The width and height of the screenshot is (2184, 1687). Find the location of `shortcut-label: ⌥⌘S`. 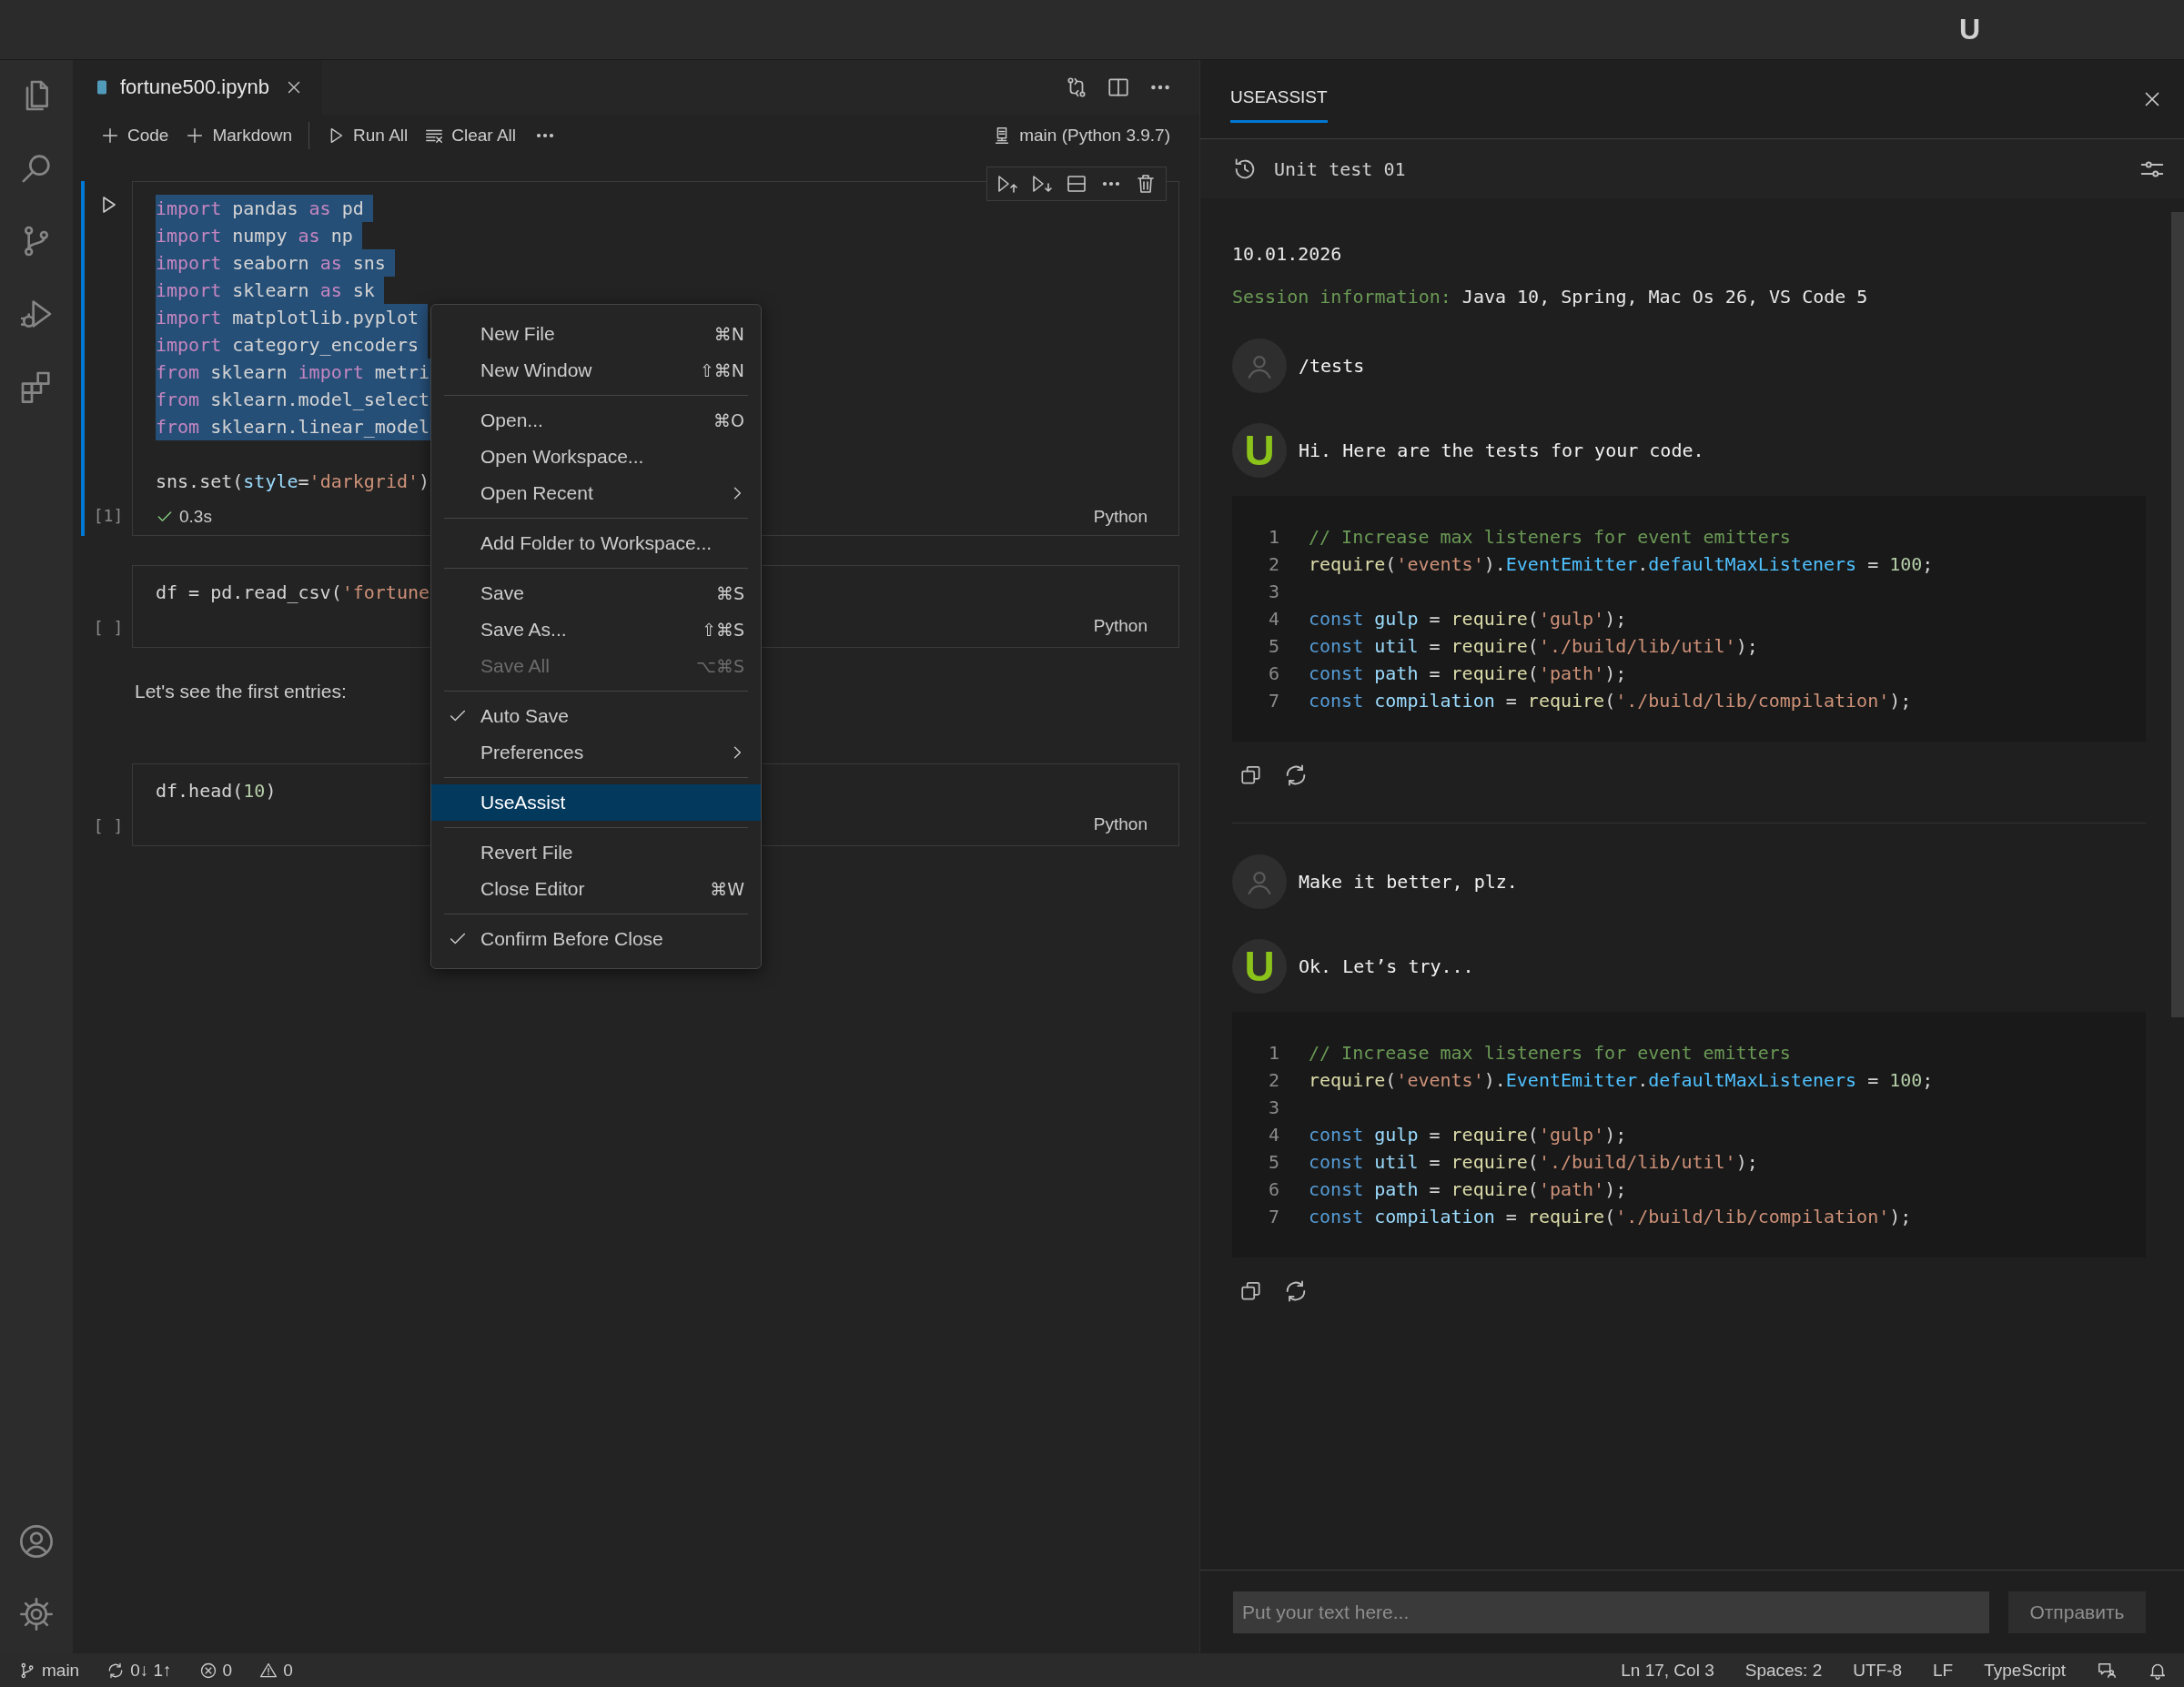

shortcut-label: ⌥⌘S is located at coordinates (720, 666).